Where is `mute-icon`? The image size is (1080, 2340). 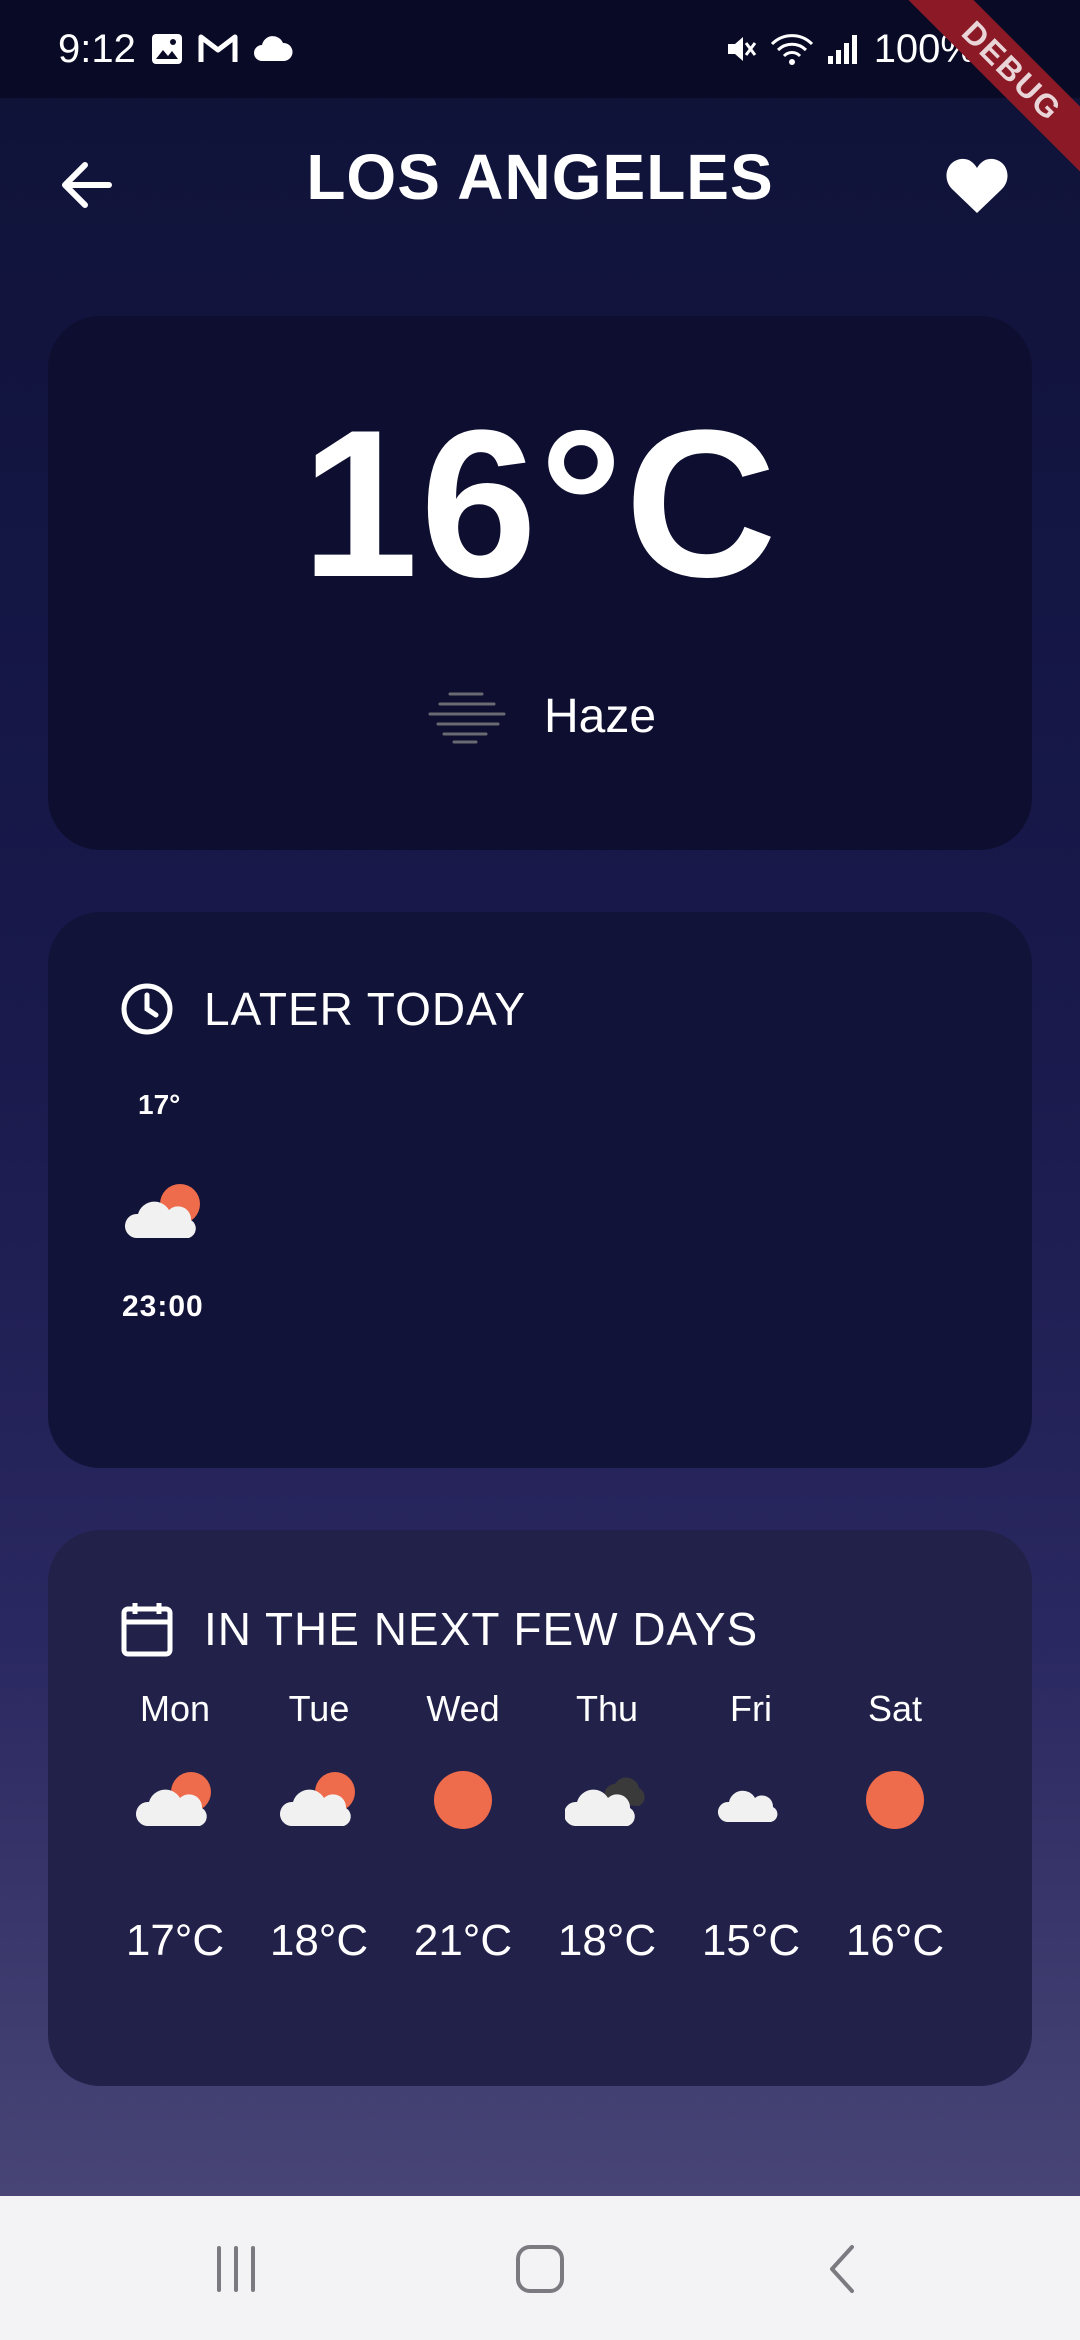
mute-icon is located at coordinates (741, 49).